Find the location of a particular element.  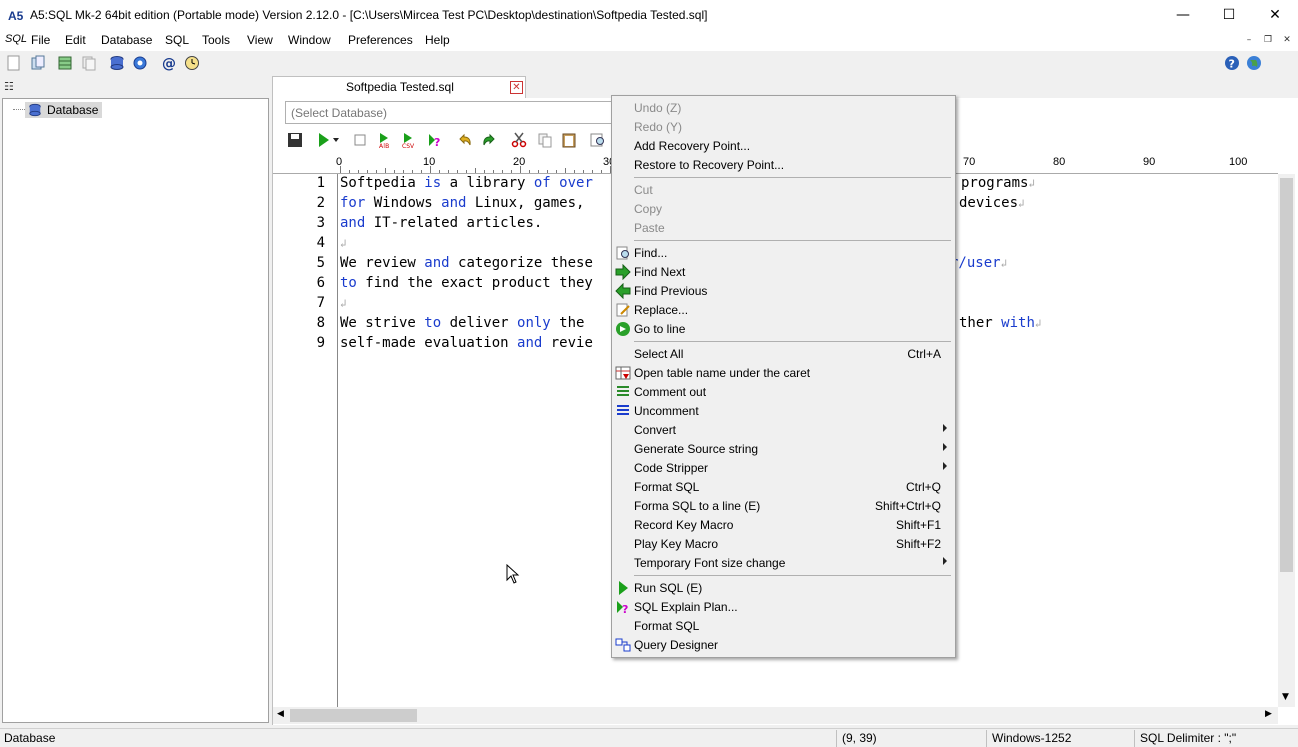

close-tab-icon: ✕ is located at coordinates (516, 87).